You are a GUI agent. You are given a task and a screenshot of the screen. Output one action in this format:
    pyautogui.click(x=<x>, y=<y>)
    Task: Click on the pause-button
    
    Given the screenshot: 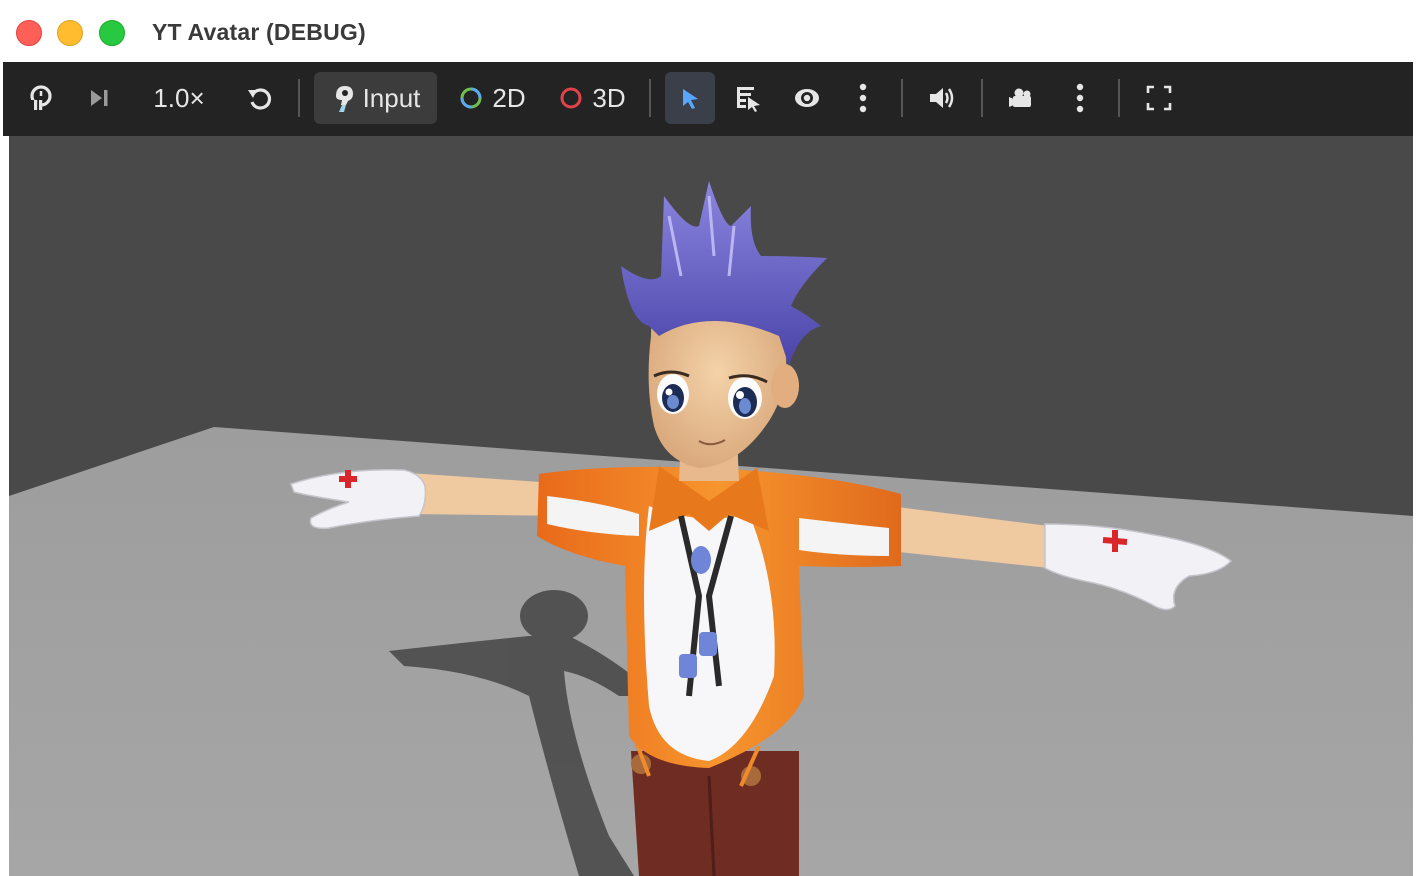 What is the action you would take?
    pyautogui.click(x=41, y=98)
    